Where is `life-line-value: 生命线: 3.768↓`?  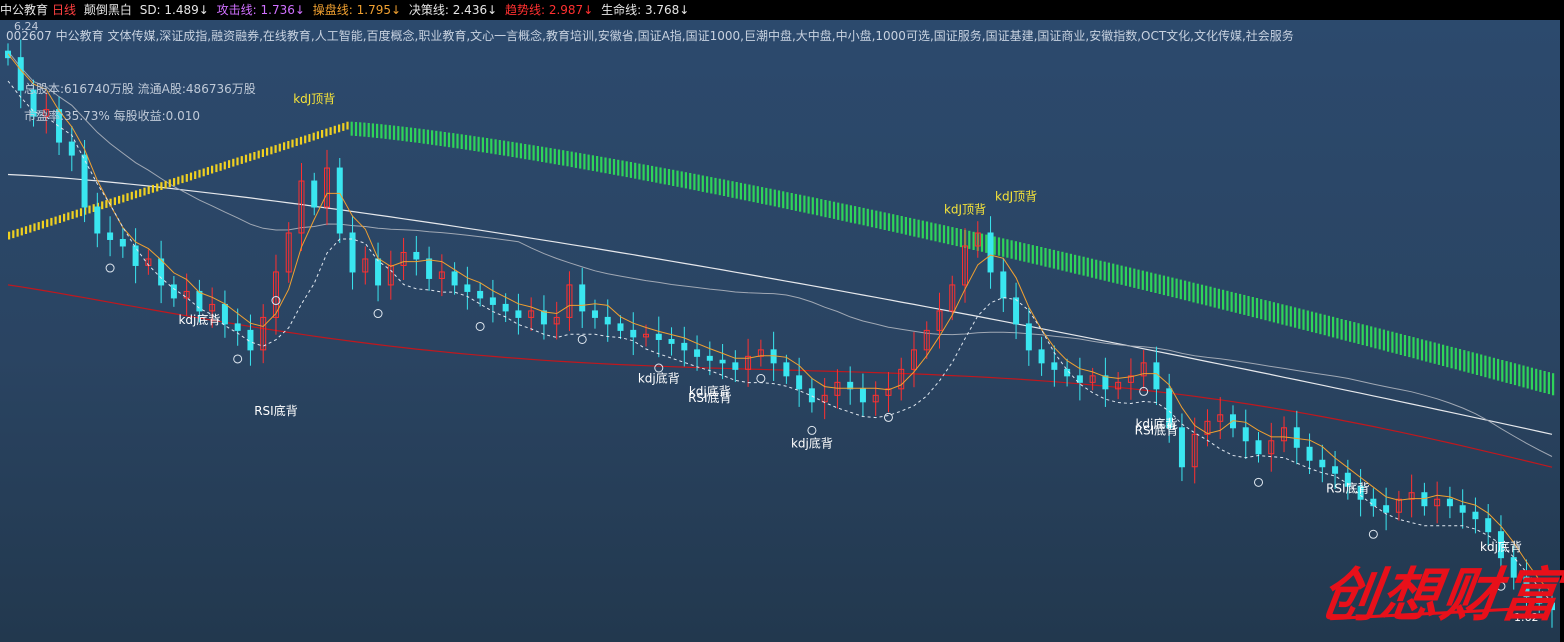 life-line-value: 生命线: 3.768↓ is located at coordinates (645, 10).